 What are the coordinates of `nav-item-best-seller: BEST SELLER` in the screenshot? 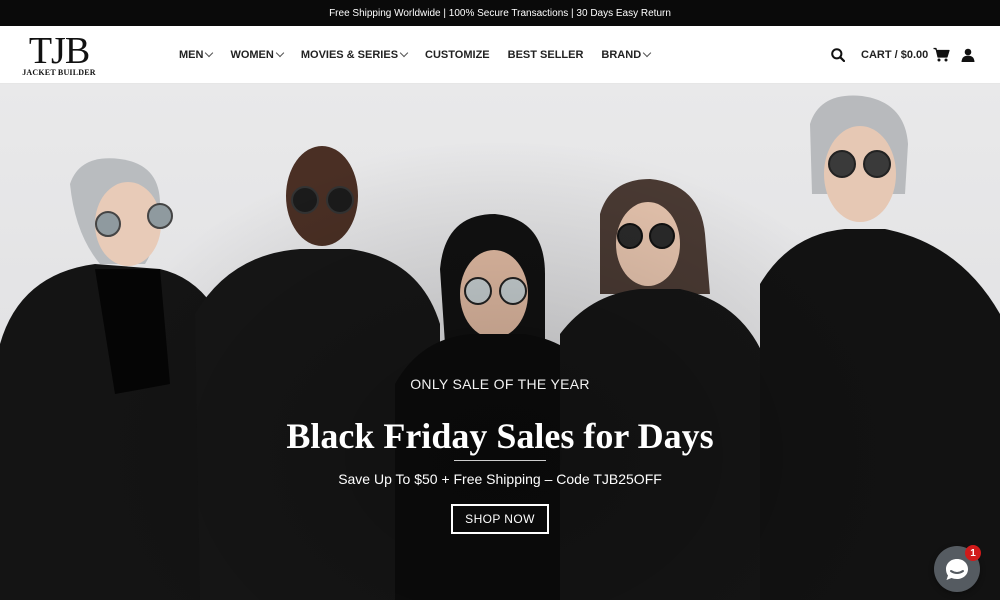 It's located at (546, 55).